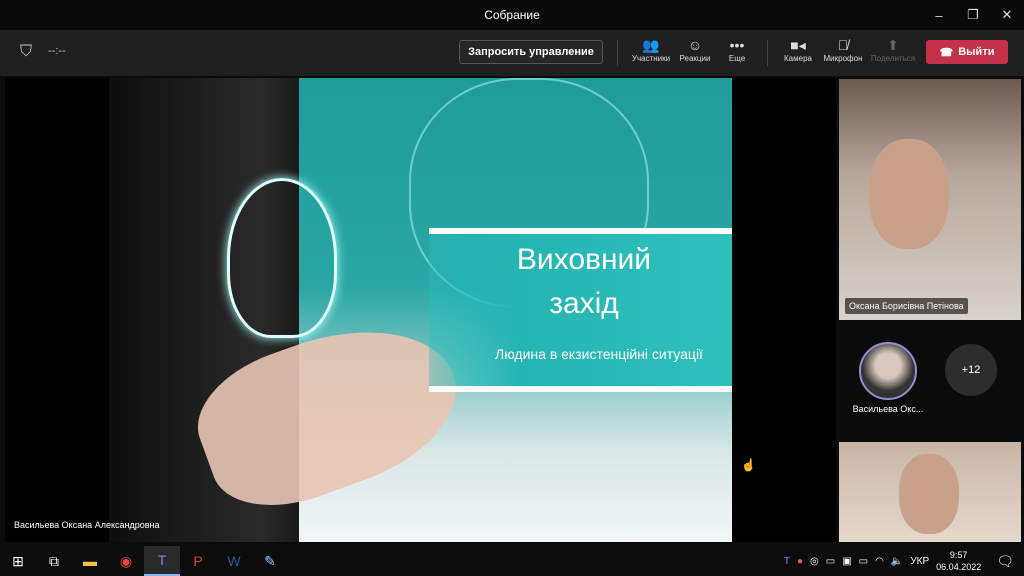 This screenshot has height=576, width=1024. I want to click on app-tray-icon: ●, so click(800, 561).